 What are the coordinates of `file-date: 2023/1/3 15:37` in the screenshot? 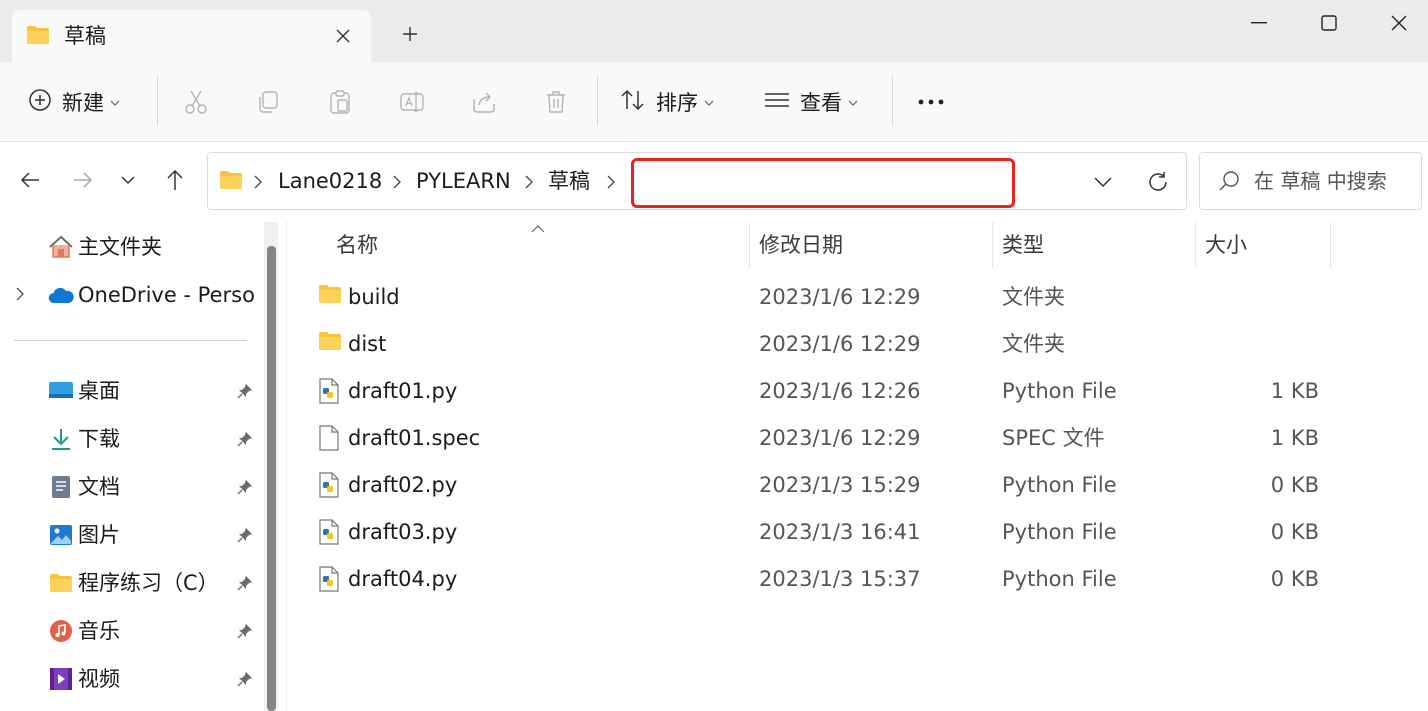 It's located at (840, 579).